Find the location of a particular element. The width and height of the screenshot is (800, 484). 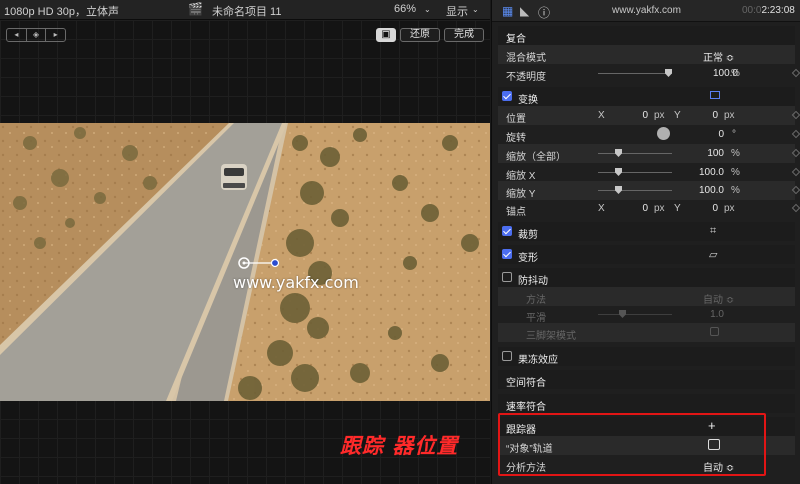

zoom-menu: 66% is located at coordinates (405, 9).